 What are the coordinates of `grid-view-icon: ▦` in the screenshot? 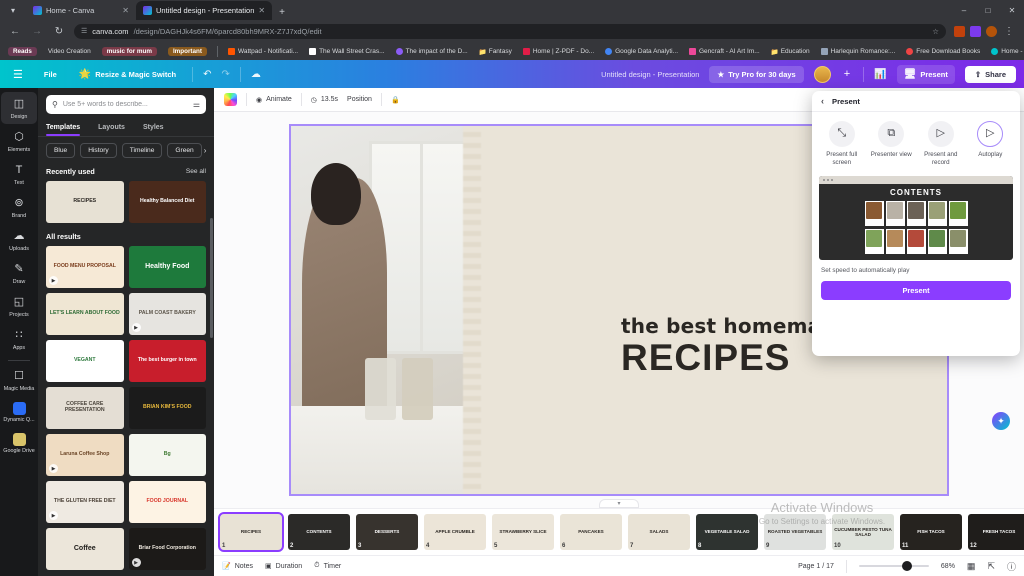 It's located at (971, 566).